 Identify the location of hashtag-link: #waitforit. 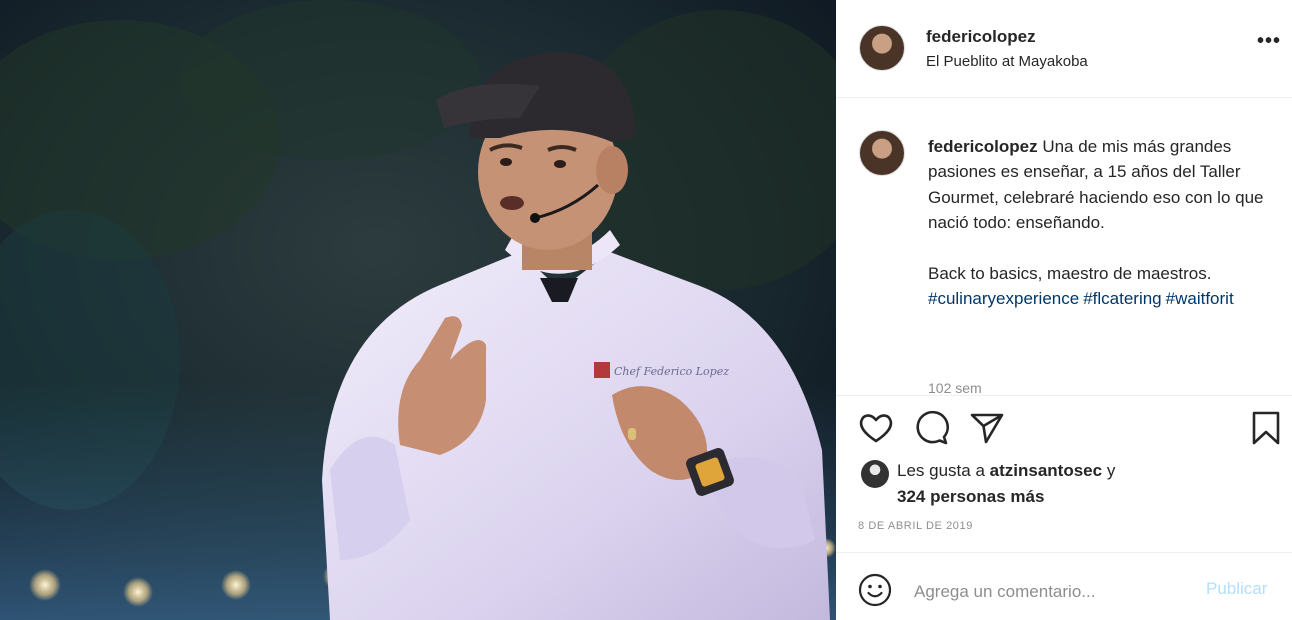
(1200, 298).